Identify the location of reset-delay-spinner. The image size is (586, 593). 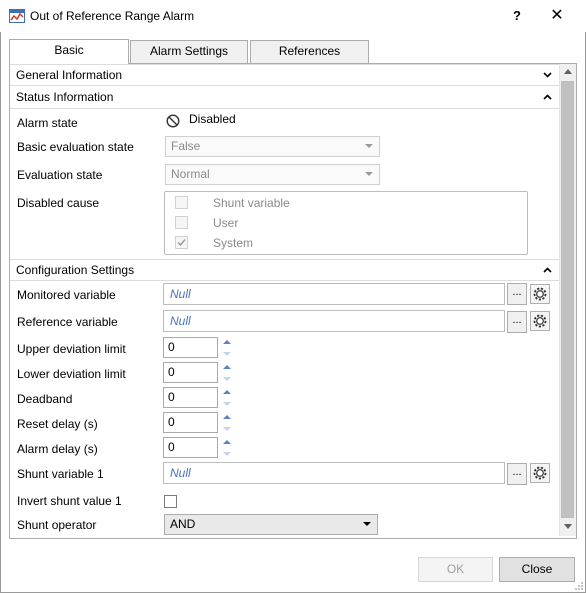
(228, 424).